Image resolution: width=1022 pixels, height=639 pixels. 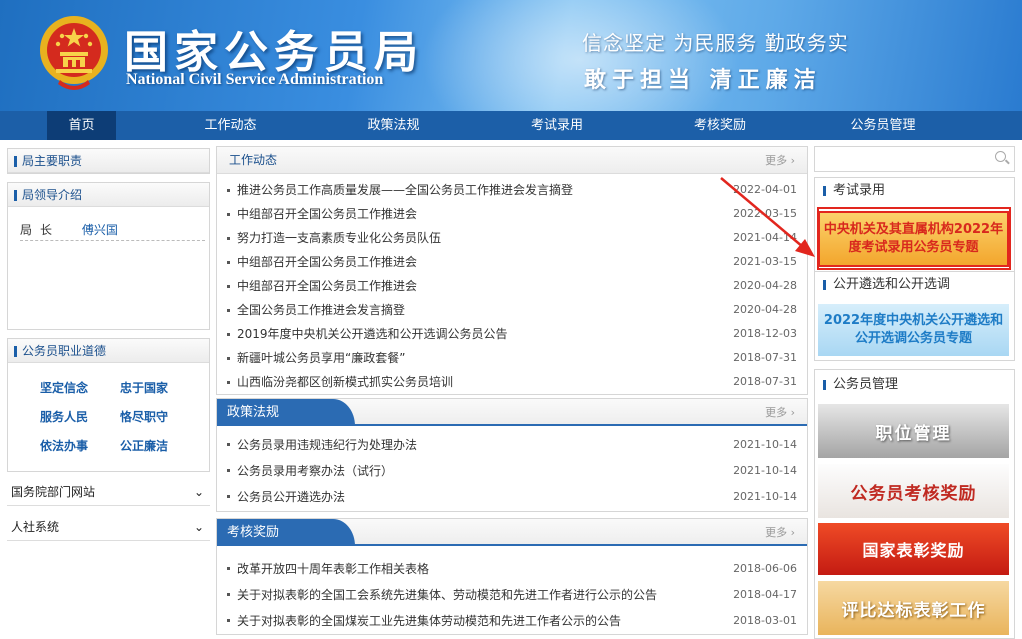 I want to click on ethics-item: 服务人民, so click(x=64, y=417).